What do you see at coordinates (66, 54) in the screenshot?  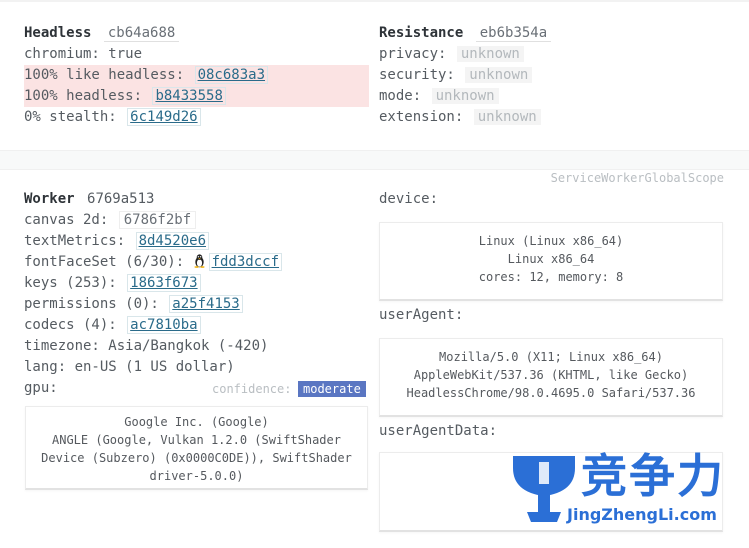 I see `headless-row-label: chromium:` at bounding box center [66, 54].